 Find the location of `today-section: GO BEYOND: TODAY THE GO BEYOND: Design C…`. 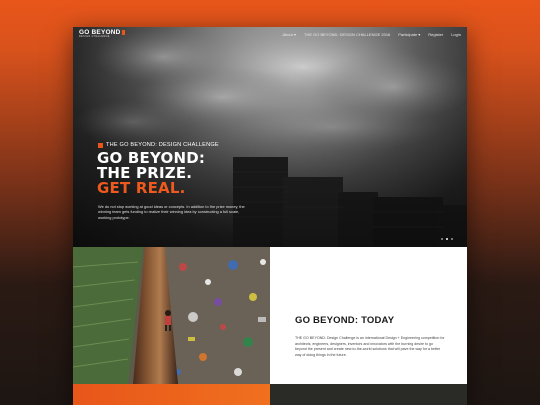

today-section: GO BEYOND: TODAY THE GO BEYOND: Design C… is located at coordinates (368, 315).